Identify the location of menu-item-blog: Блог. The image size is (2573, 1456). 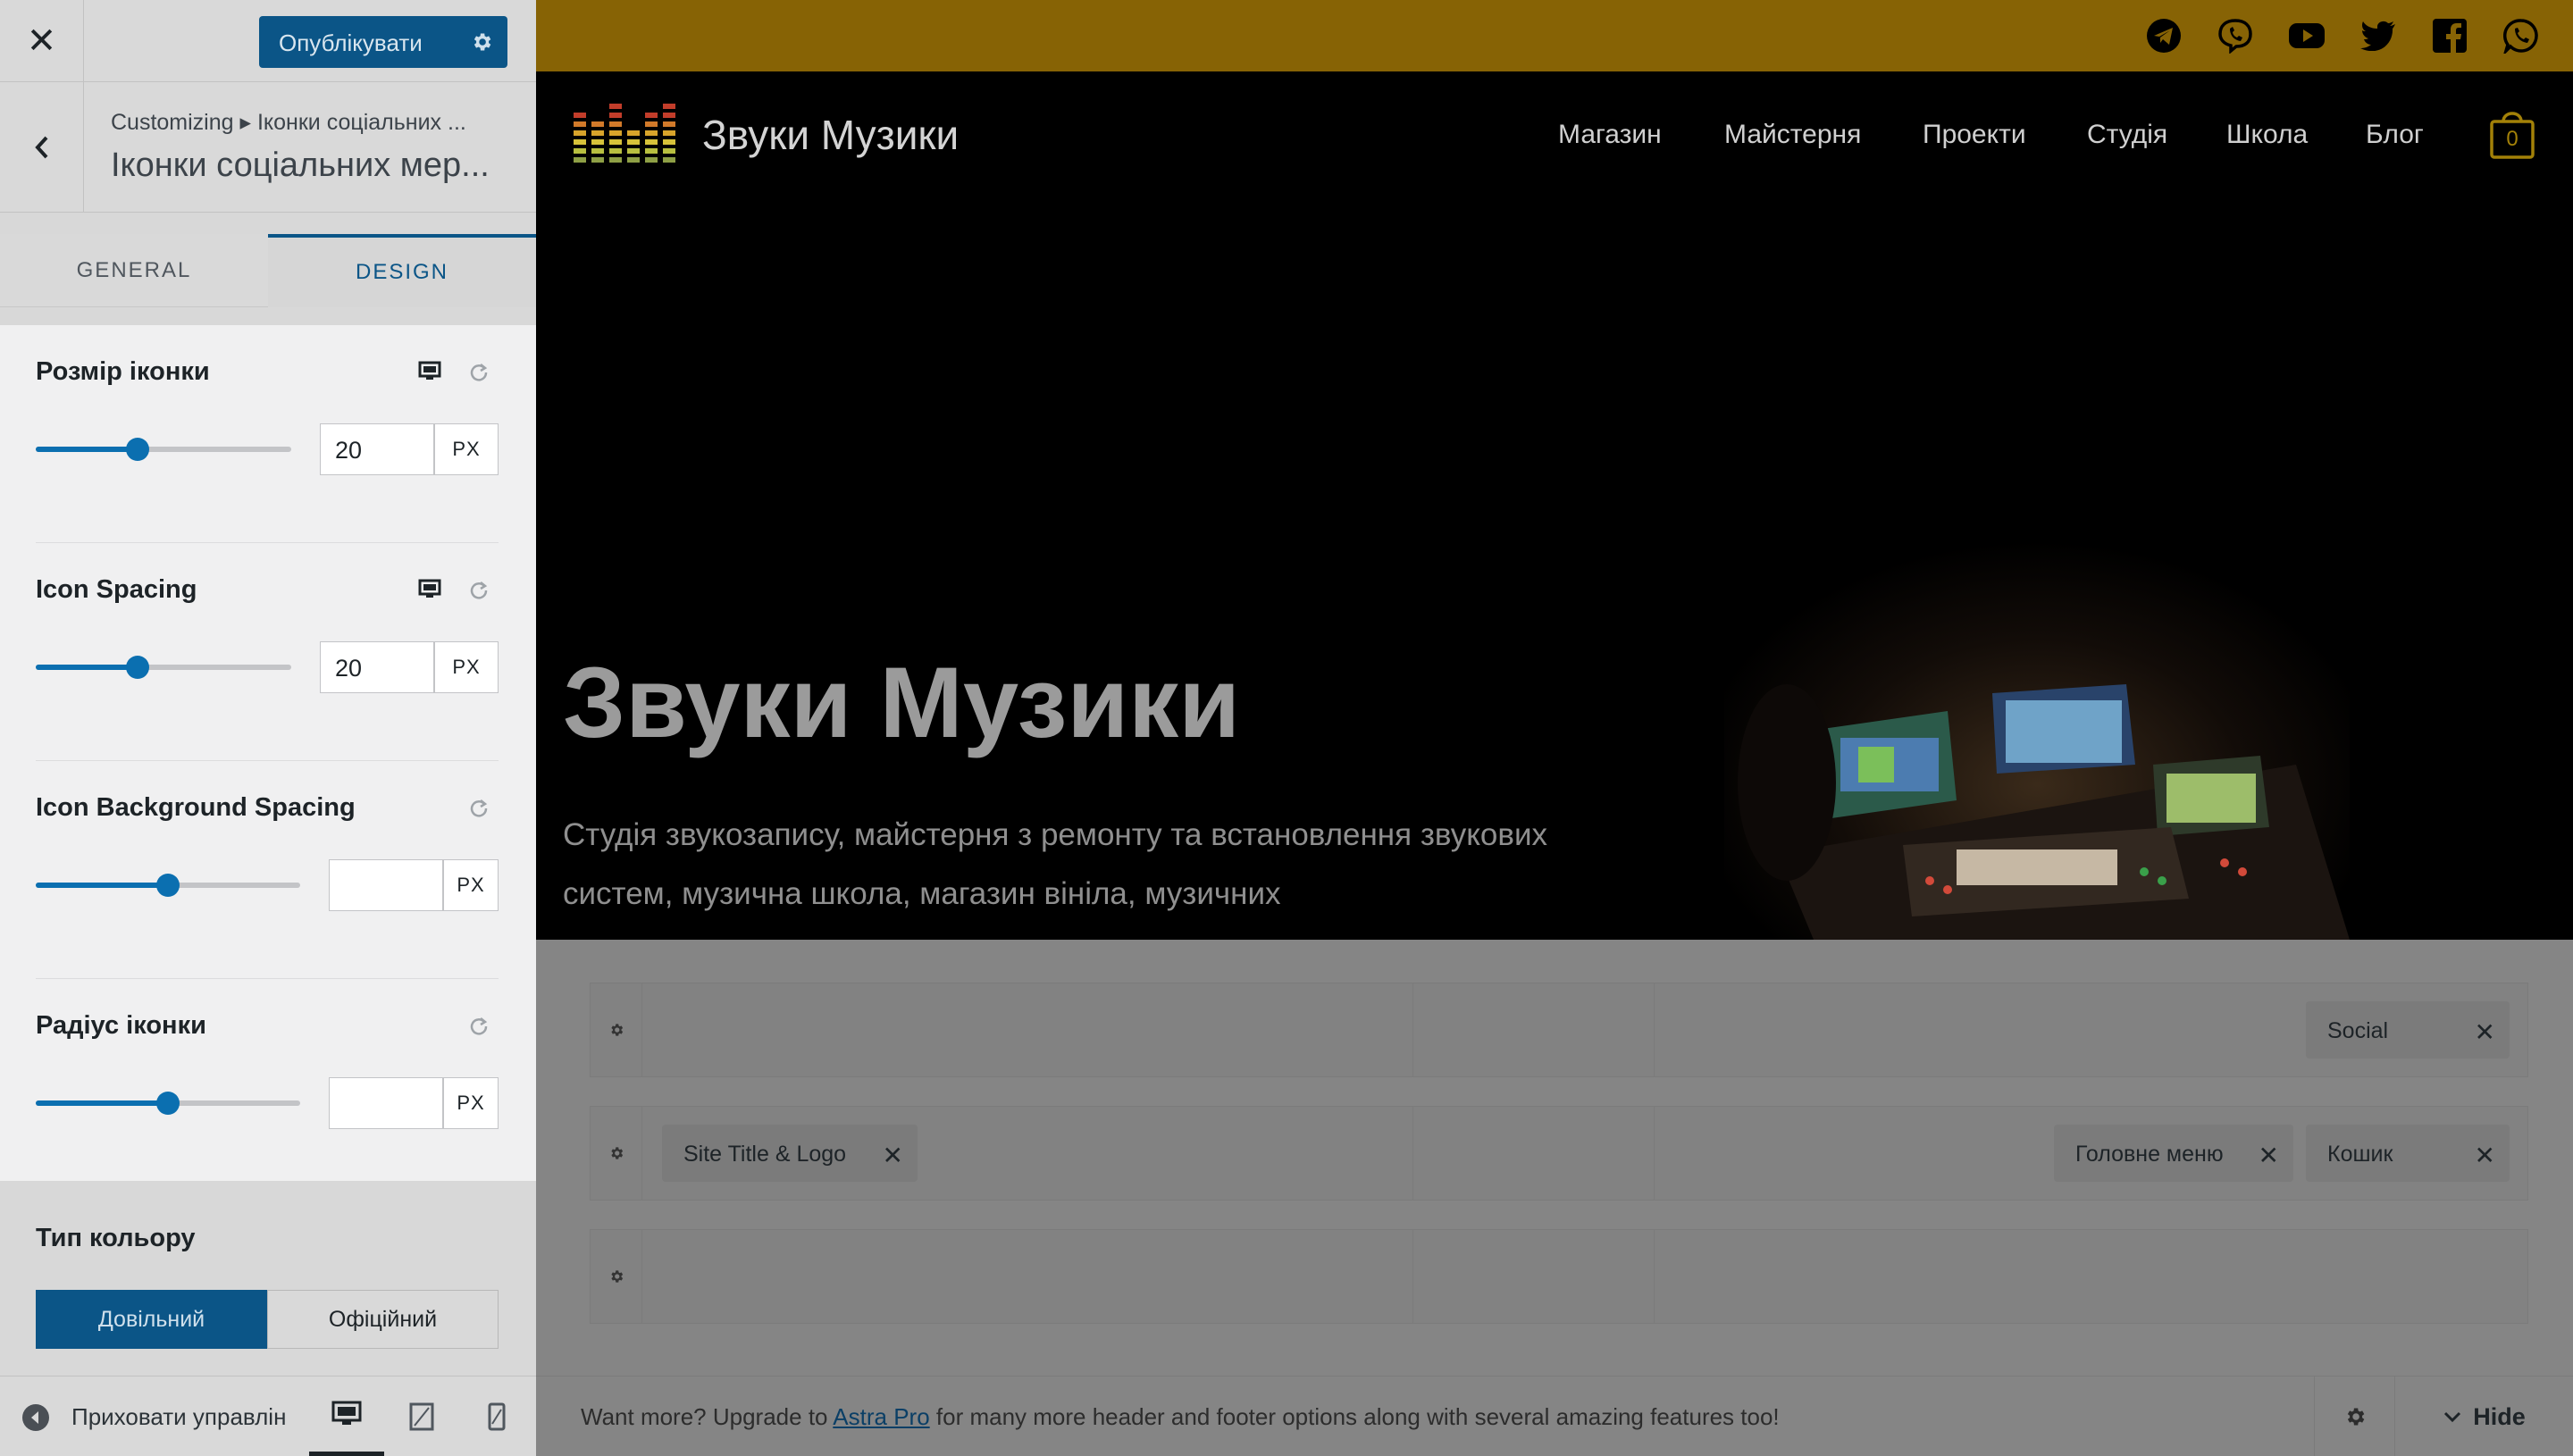
(2395, 135).